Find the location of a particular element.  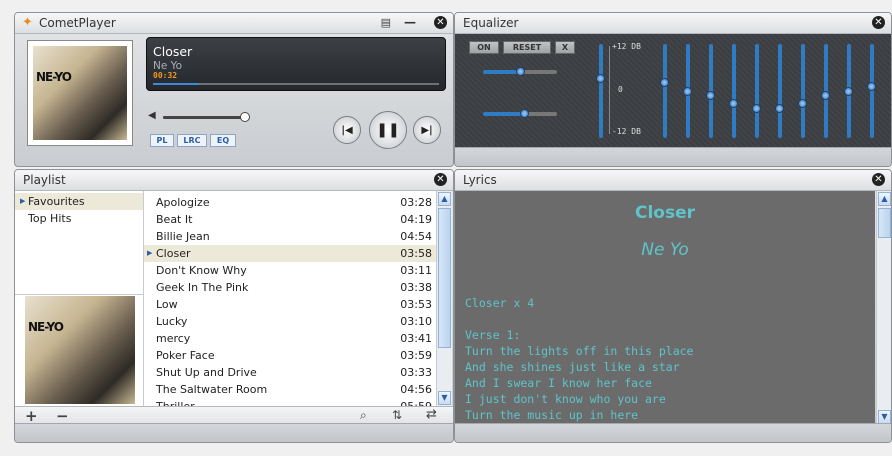

lyrics-scroll-up-button: ▲ is located at coordinates (884, 199).